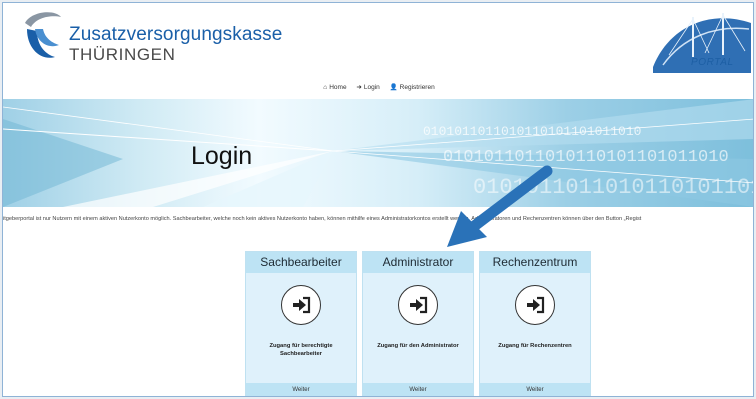 This screenshot has width=756, height=399. What do you see at coordinates (417, 87) in the screenshot?
I see `nav-register-label: Registrieren` at bounding box center [417, 87].